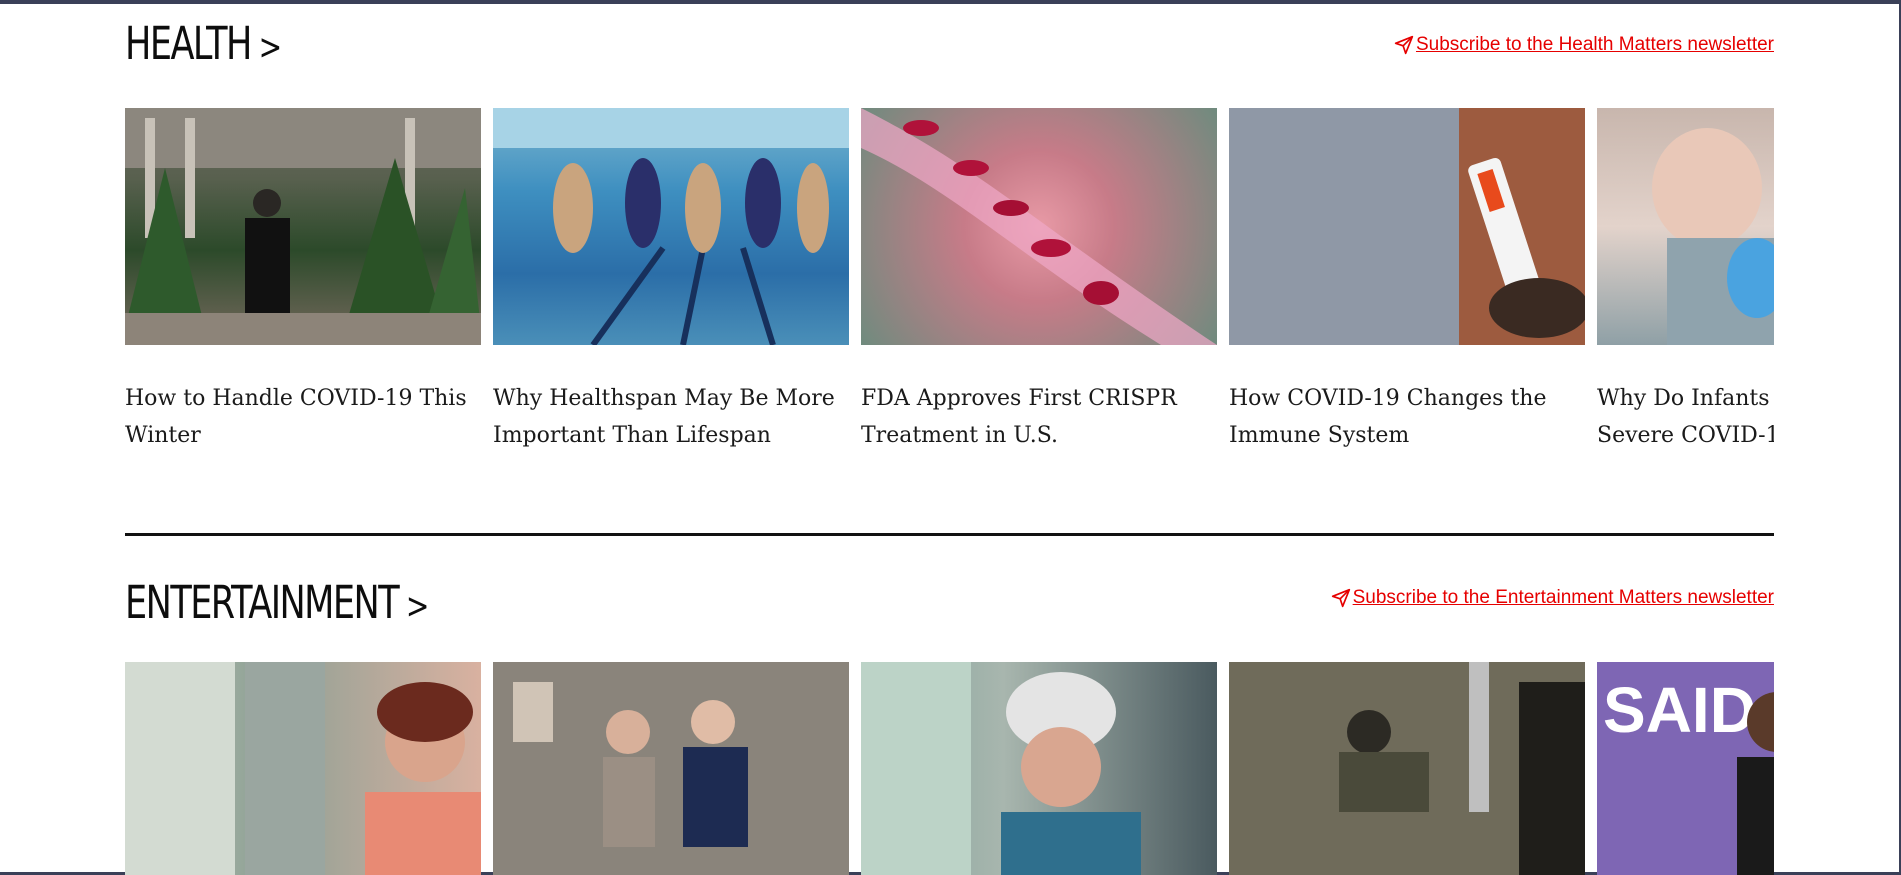 This screenshot has width=1901, height=875. Describe the element at coordinates (1713, 236) in the screenshot. I see `infant-image` at that location.